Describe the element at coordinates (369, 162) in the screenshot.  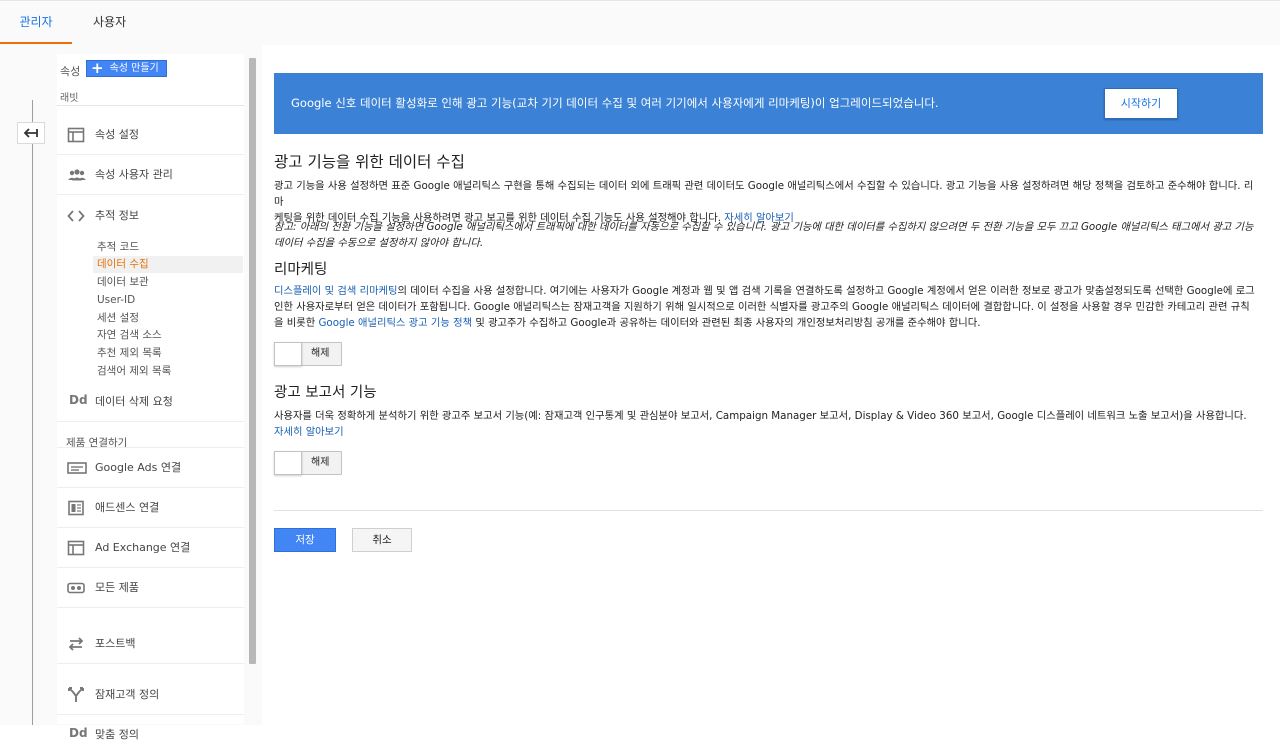
I see `section-title-data-collection: 광고 기능을 위한 데이터 수집` at that location.